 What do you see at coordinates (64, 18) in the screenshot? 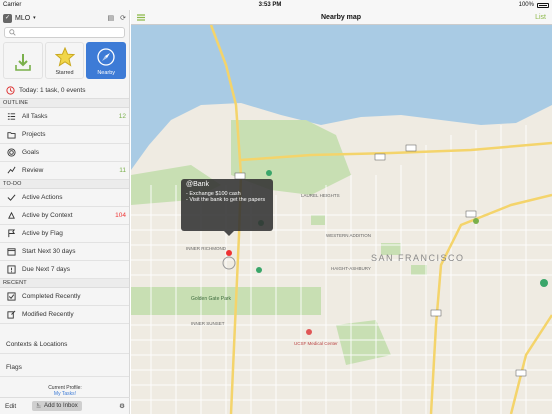
I see `sidebar-header: ✓ MLO ▾ ▤ ⟳` at bounding box center [64, 18].